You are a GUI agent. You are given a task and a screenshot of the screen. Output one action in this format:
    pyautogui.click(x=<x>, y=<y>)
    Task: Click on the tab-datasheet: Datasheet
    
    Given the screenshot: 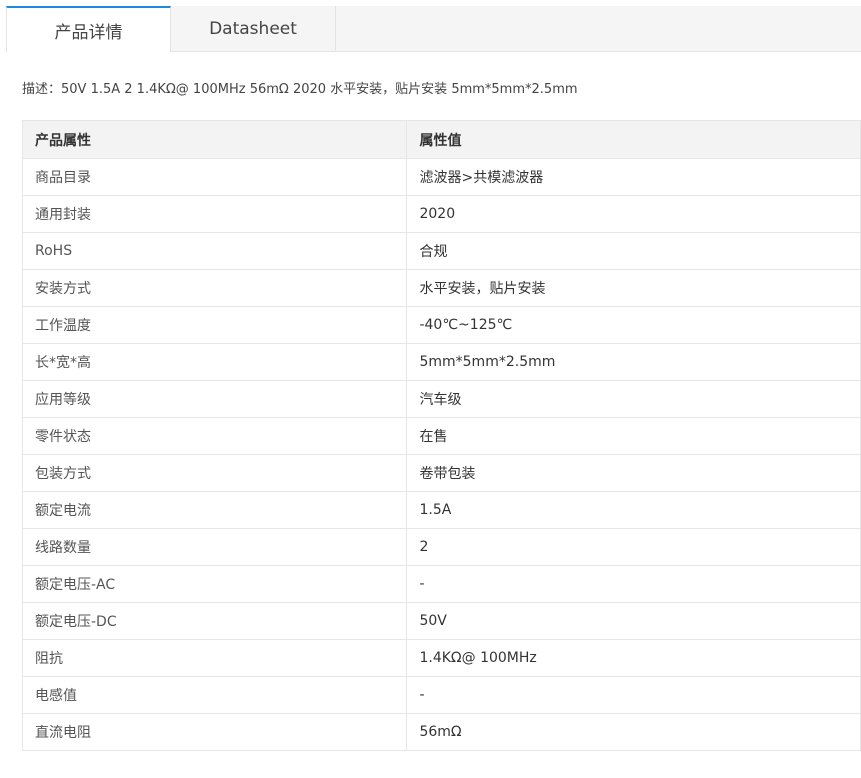 What is the action you would take?
    pyautogui.click(x=253, y=28)
    